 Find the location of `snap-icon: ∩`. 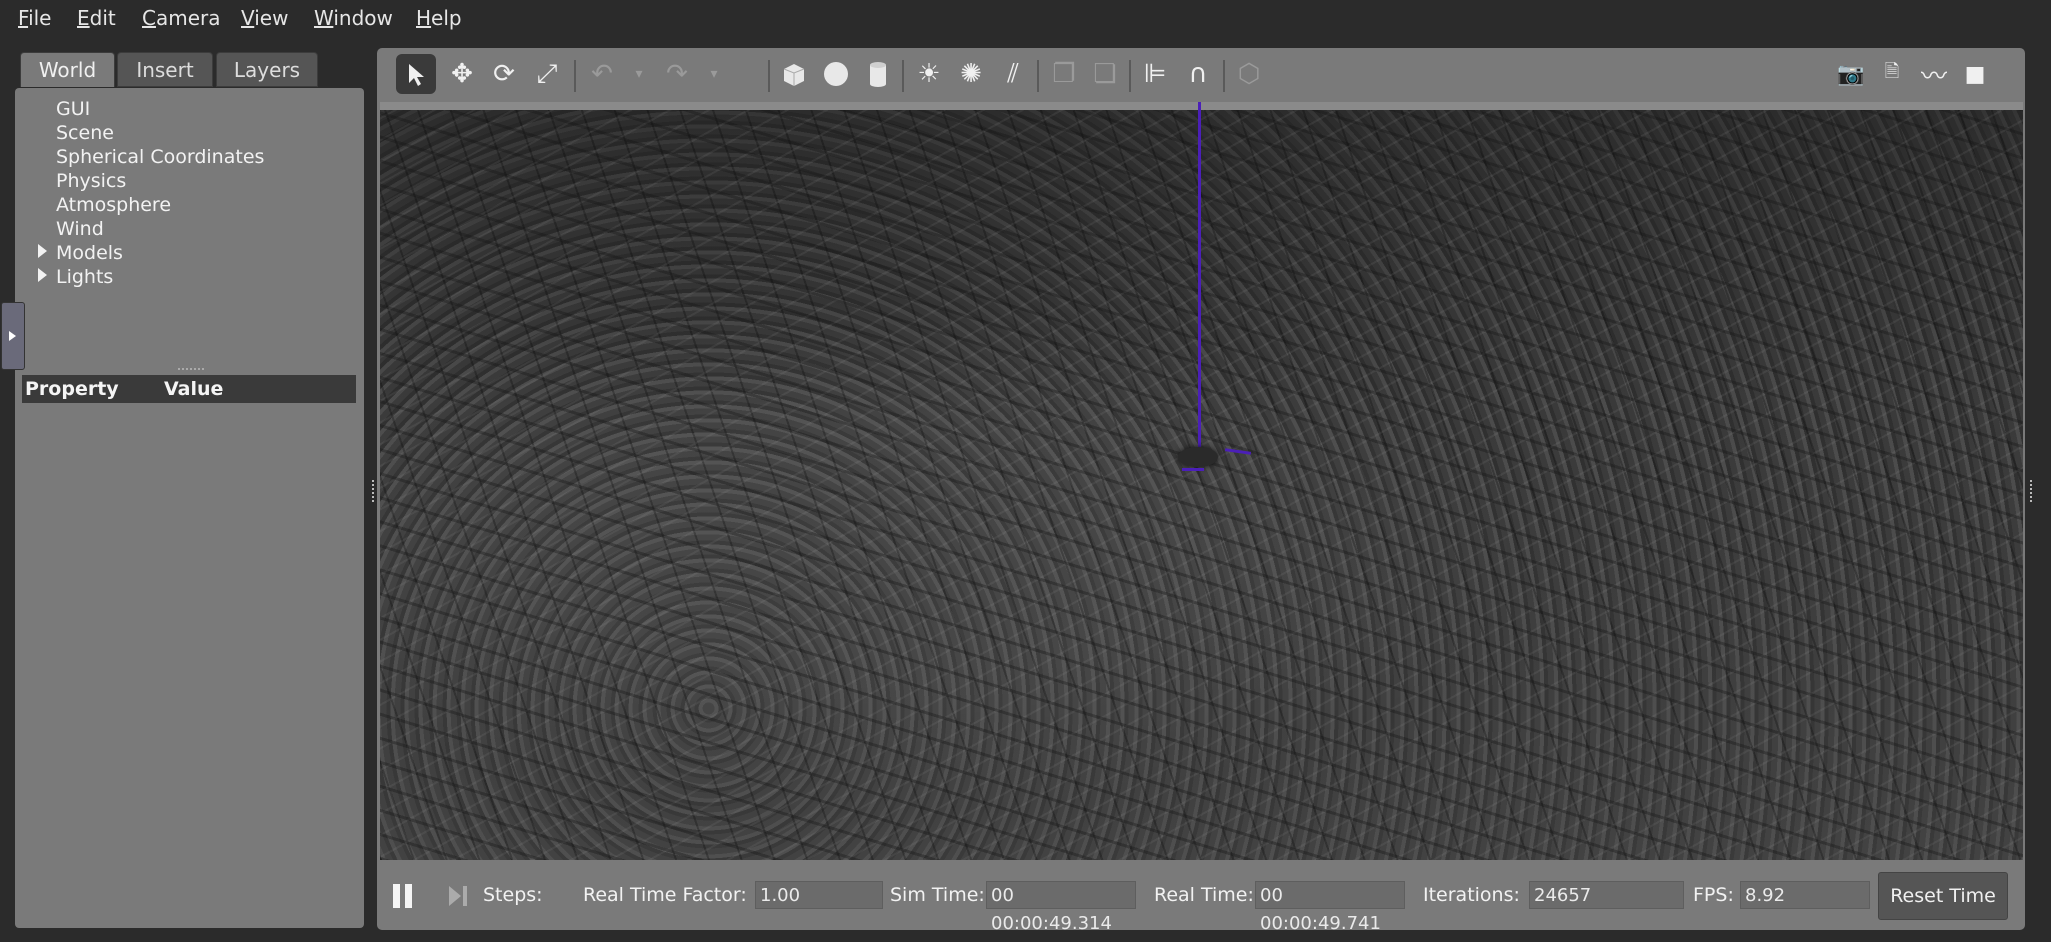

snap-icon: ∩ is located at coordinates (1198, 74).